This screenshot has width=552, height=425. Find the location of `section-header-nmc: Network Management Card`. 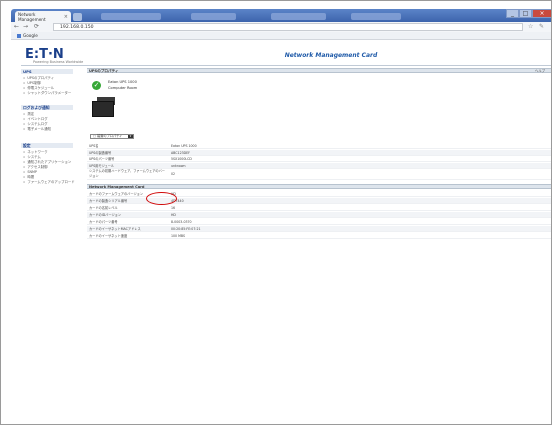

section-header-nmc: Network Management Card is located at coordinates (319, 186).